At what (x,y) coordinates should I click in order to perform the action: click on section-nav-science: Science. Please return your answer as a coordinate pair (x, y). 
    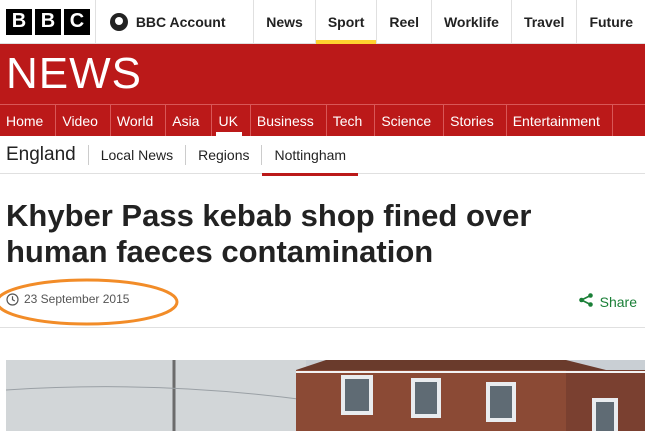
    Looking at the image, I should click on (410, 120).